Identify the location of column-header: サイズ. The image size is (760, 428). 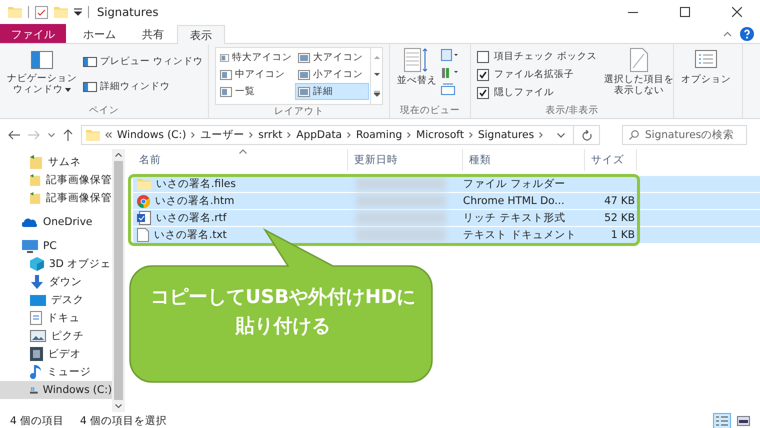
(611, 160).